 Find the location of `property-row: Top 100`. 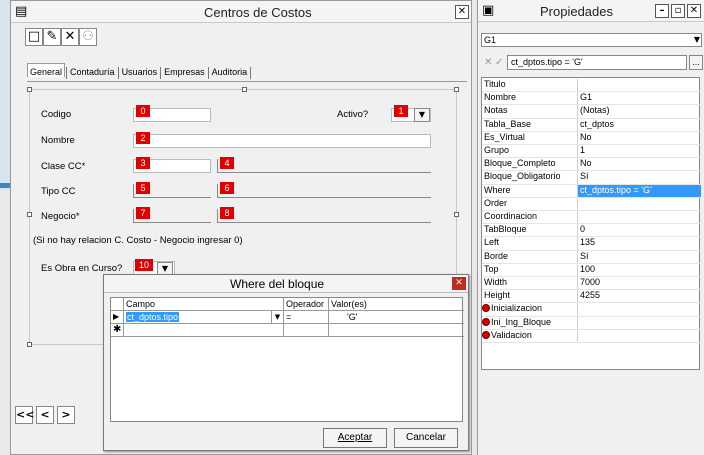

property-row: Top 100 is located at coordinates (591, 270).